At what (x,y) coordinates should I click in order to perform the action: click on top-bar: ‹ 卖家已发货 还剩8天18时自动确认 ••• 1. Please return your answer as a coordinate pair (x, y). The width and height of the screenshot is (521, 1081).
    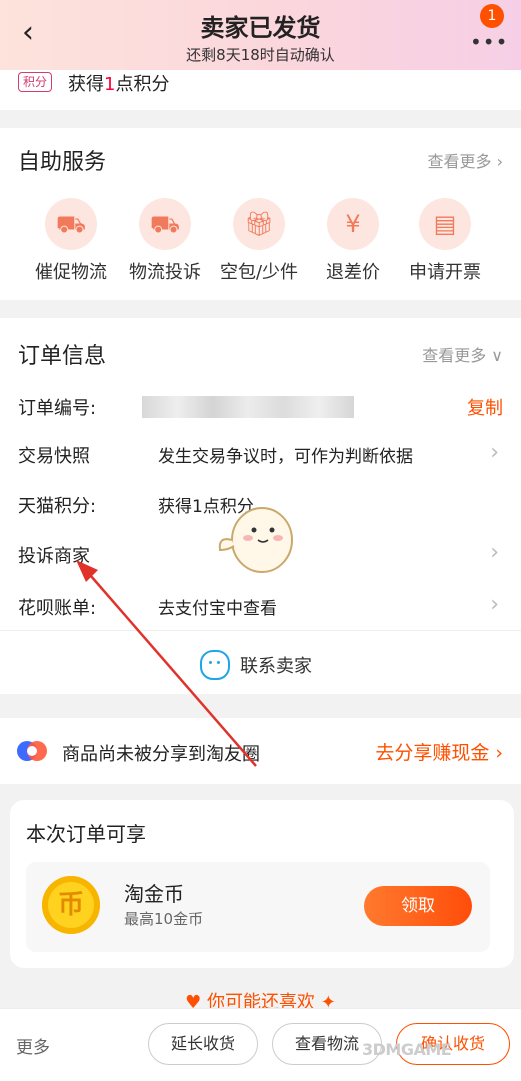
    Looking at the image, I should click on (260, 35).